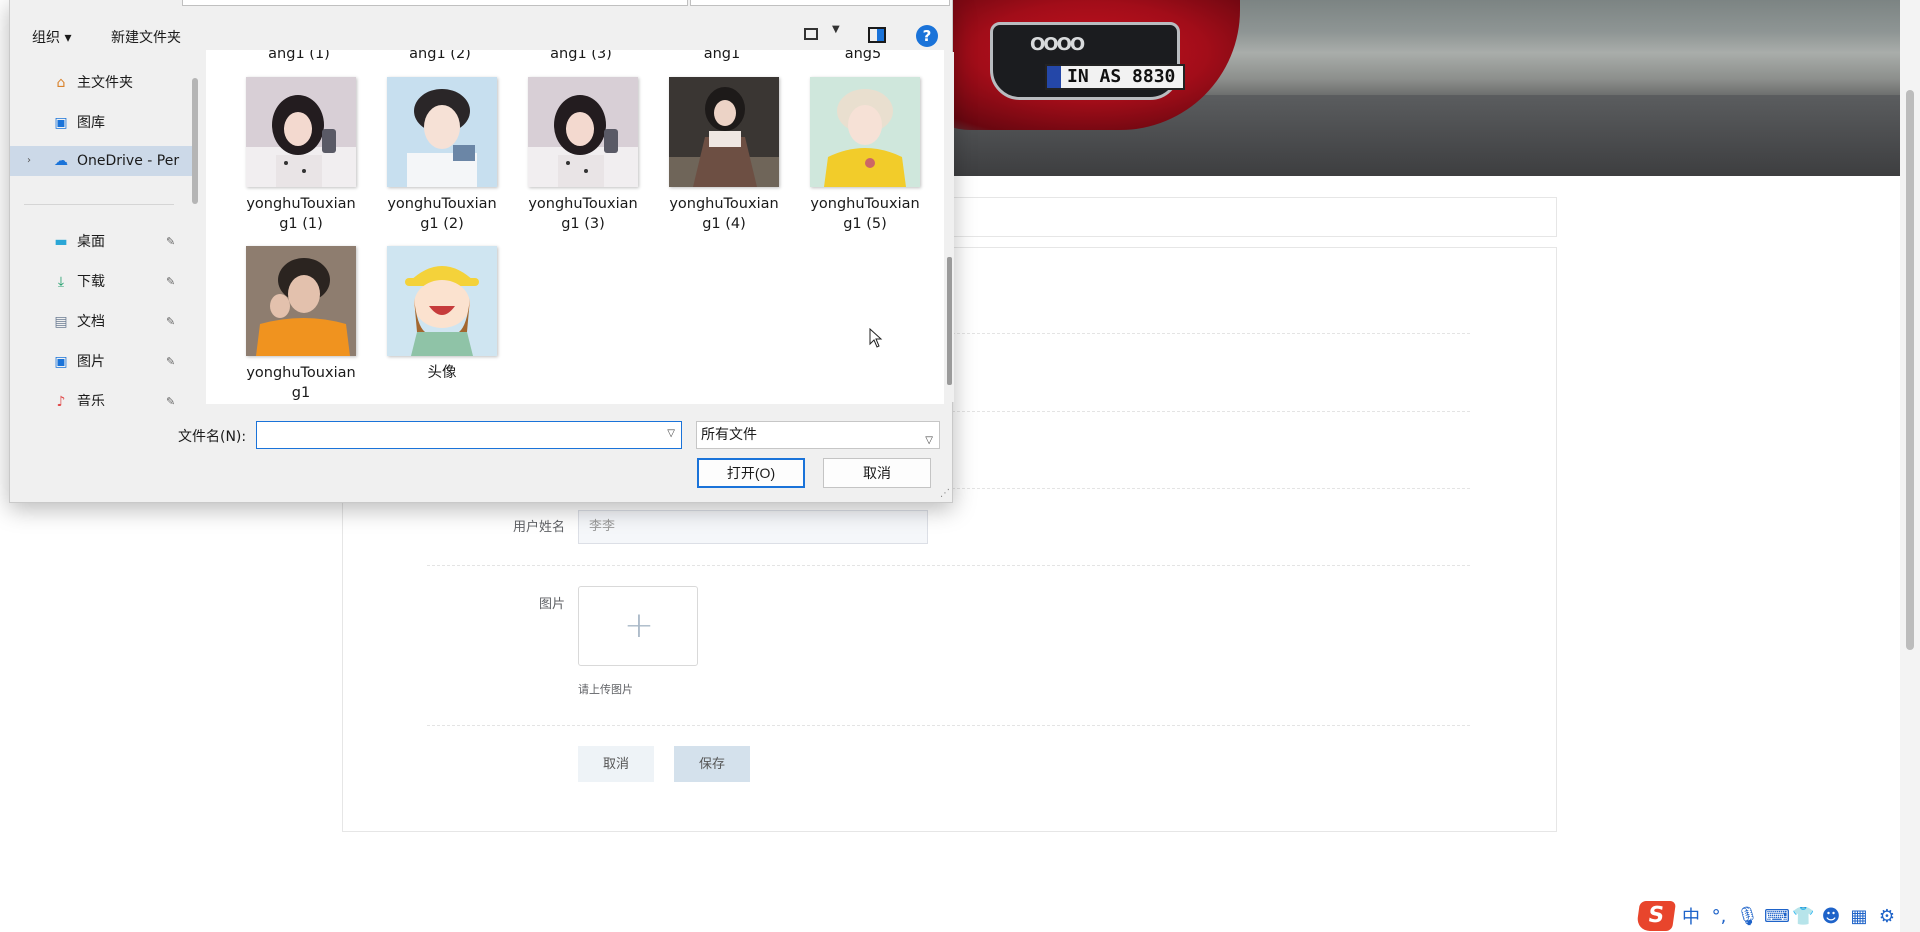 The image size is (1920, 932). What do you see at coordinates (301, 214) in the screenshot?
I see `file-name: yonghuTouxian g1 (1)` at bounding box center [301, 214].